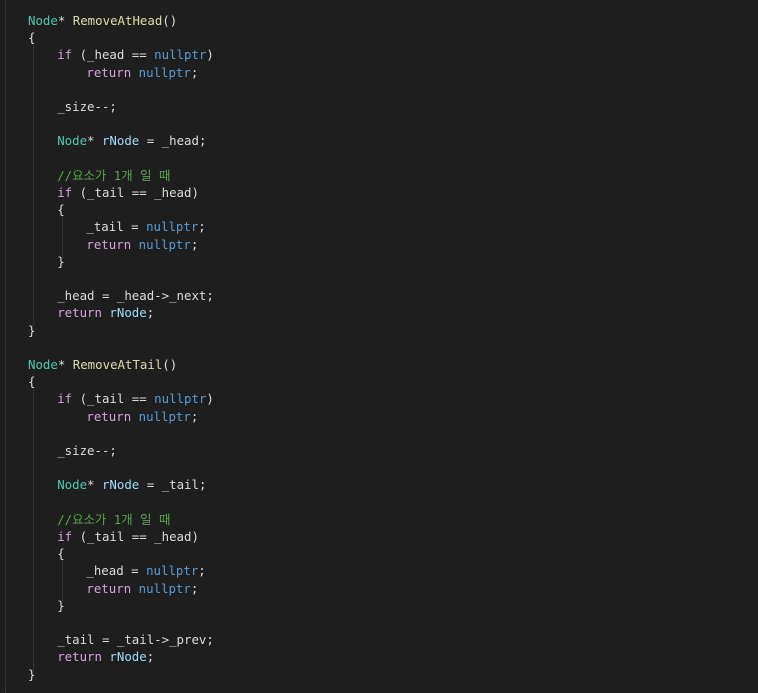 The height and width of the screenshot is (693, 758). What do you see at coordinates (116, 227) in the screenshot?
I see `code-token: _tail =` at bounding box center [116, 227].